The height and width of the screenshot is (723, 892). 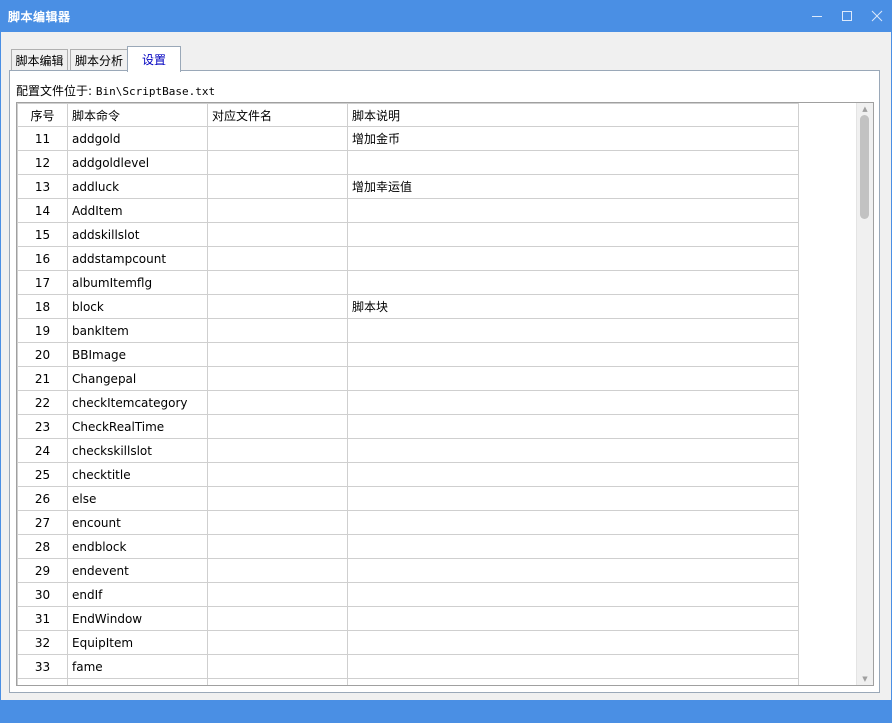 I want to click on cell-command, so click(x=137, y=681).